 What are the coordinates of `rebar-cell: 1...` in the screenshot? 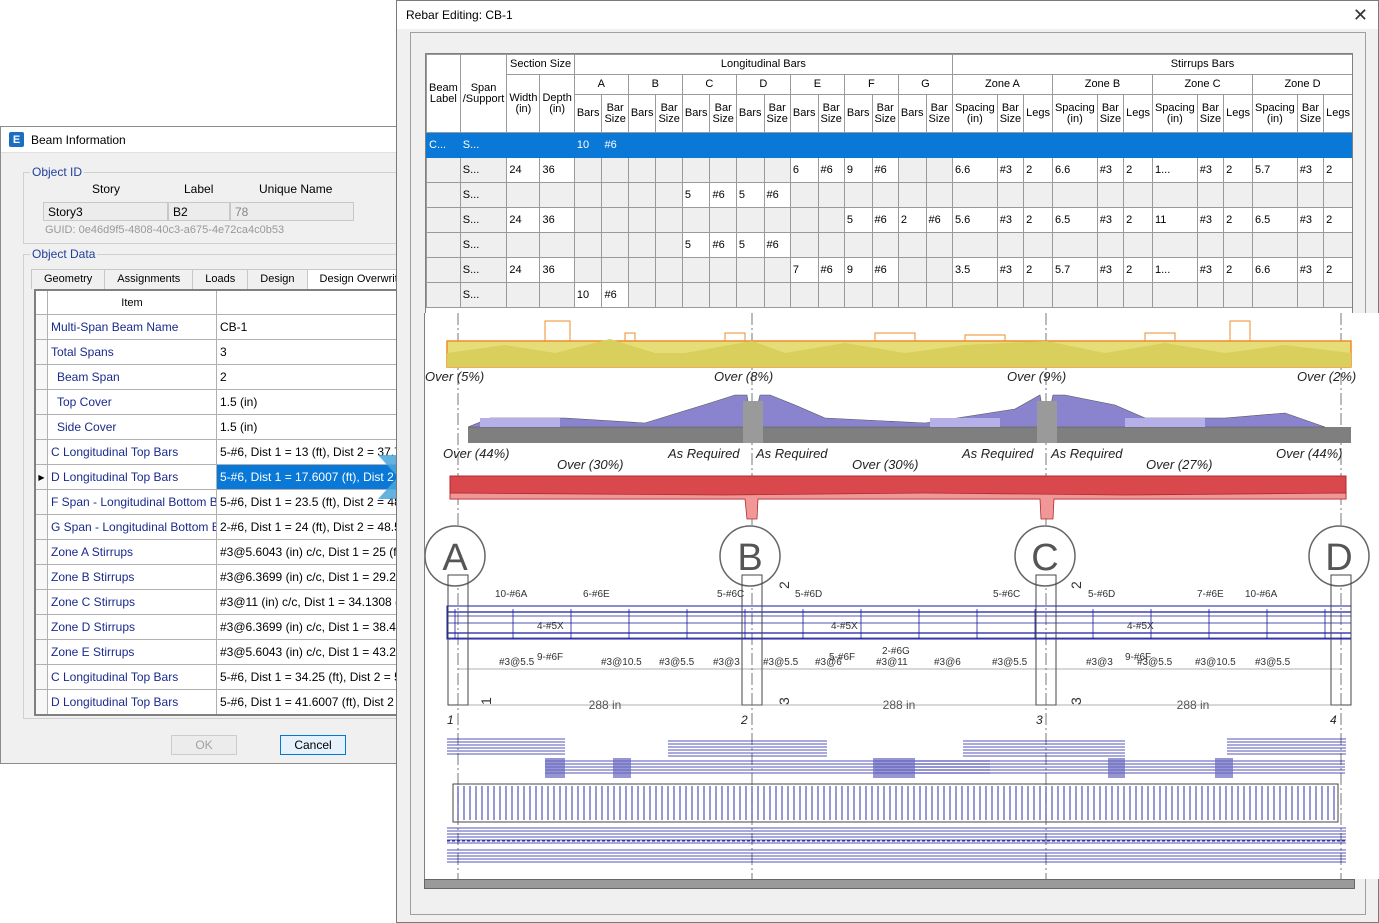 It's located at (1174, 270).